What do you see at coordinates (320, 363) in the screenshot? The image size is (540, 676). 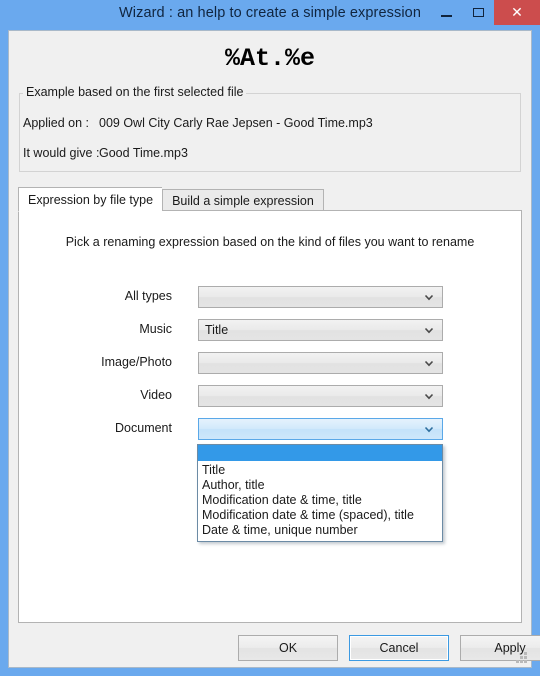 I see `combo-image-photo` at bounding box center [320, 363].